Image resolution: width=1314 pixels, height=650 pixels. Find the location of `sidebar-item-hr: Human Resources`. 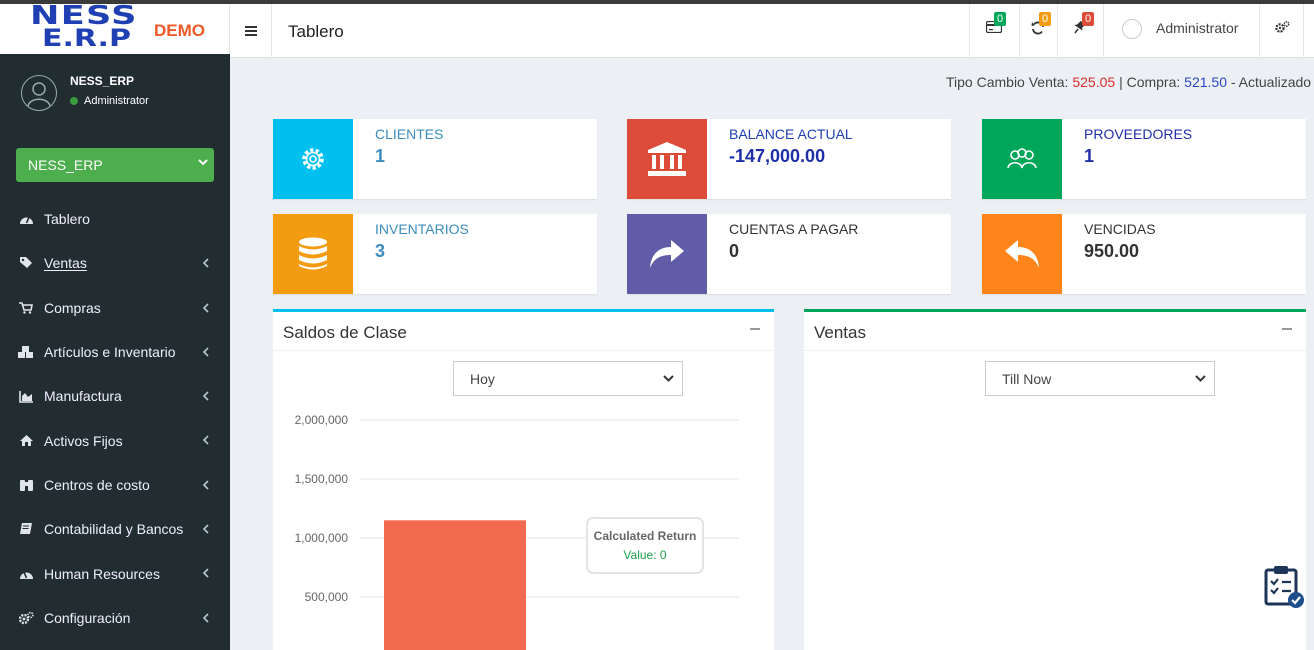

sidebar-item-hr: Human Resources is located at coordinates (115, 573).